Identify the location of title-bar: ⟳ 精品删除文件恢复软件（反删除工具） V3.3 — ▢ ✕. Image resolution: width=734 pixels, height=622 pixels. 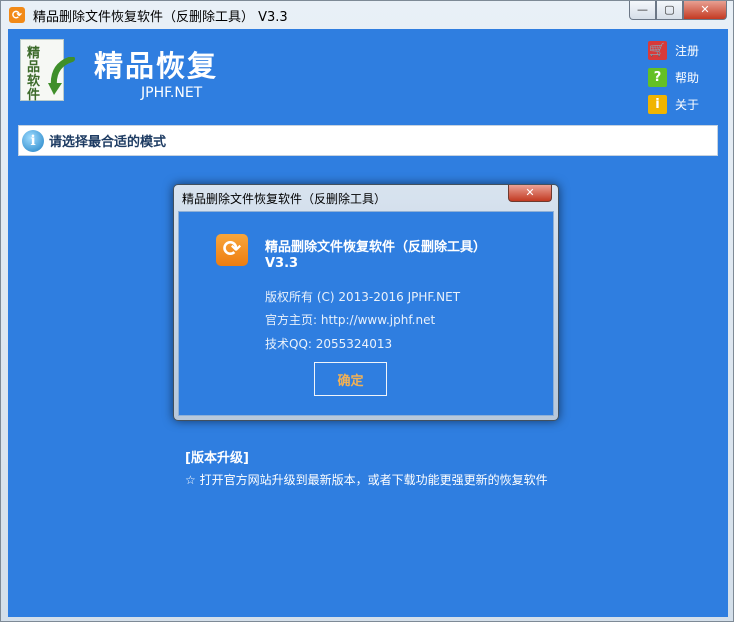
(367, 14).